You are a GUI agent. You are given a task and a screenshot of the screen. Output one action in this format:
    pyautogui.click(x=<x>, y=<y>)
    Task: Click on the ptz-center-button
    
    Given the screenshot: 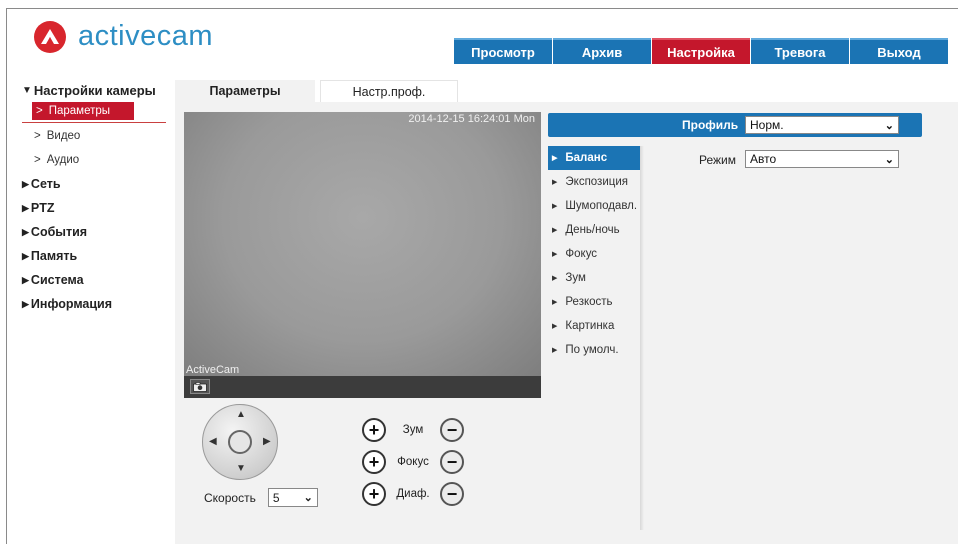 What is the action you would take?
    pyautogui.click(x=240, y=442)
    